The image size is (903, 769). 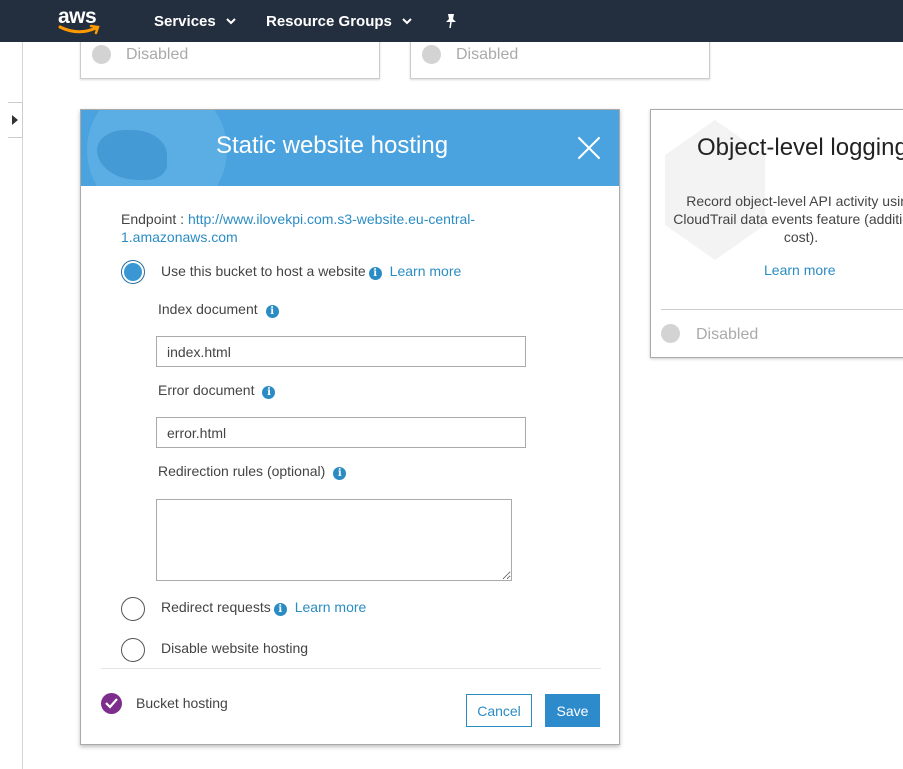 I want to click on error-document-label: Error document, so click(x=206, y=390).